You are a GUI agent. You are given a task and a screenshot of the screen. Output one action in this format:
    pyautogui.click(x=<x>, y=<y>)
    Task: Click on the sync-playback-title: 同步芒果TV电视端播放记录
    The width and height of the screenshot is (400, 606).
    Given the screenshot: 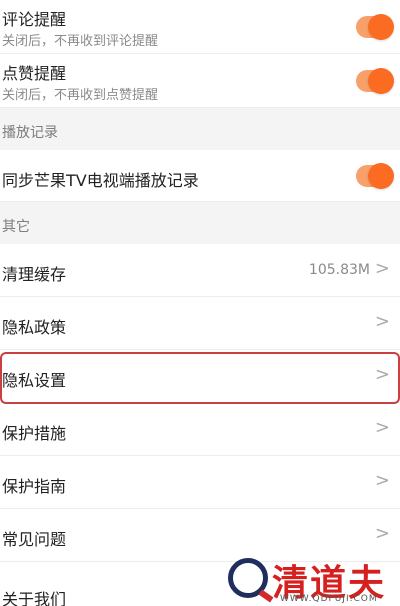 What is the action you would take?
    pyautogui.click(x=100, y=180)
    